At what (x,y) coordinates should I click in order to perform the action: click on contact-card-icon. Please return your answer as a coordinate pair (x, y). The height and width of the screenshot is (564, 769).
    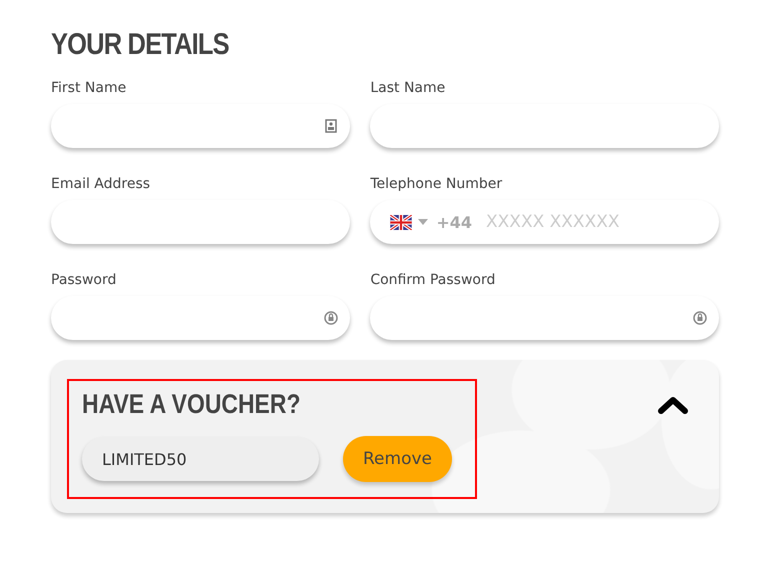
    Looking at the image, I should click on (331, 126).